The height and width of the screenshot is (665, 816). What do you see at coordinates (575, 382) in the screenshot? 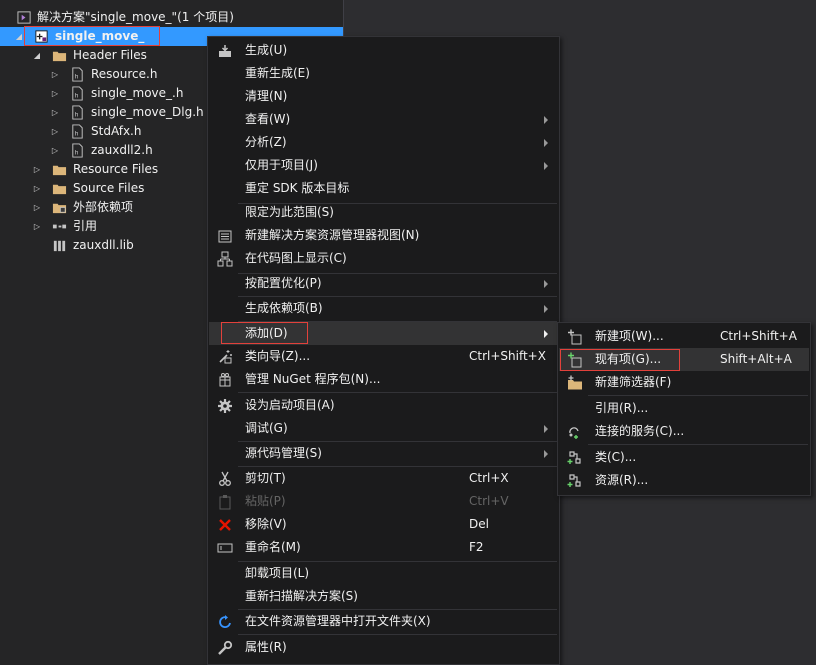
I see `new-filter-icon` at bounding box center [575, 382].